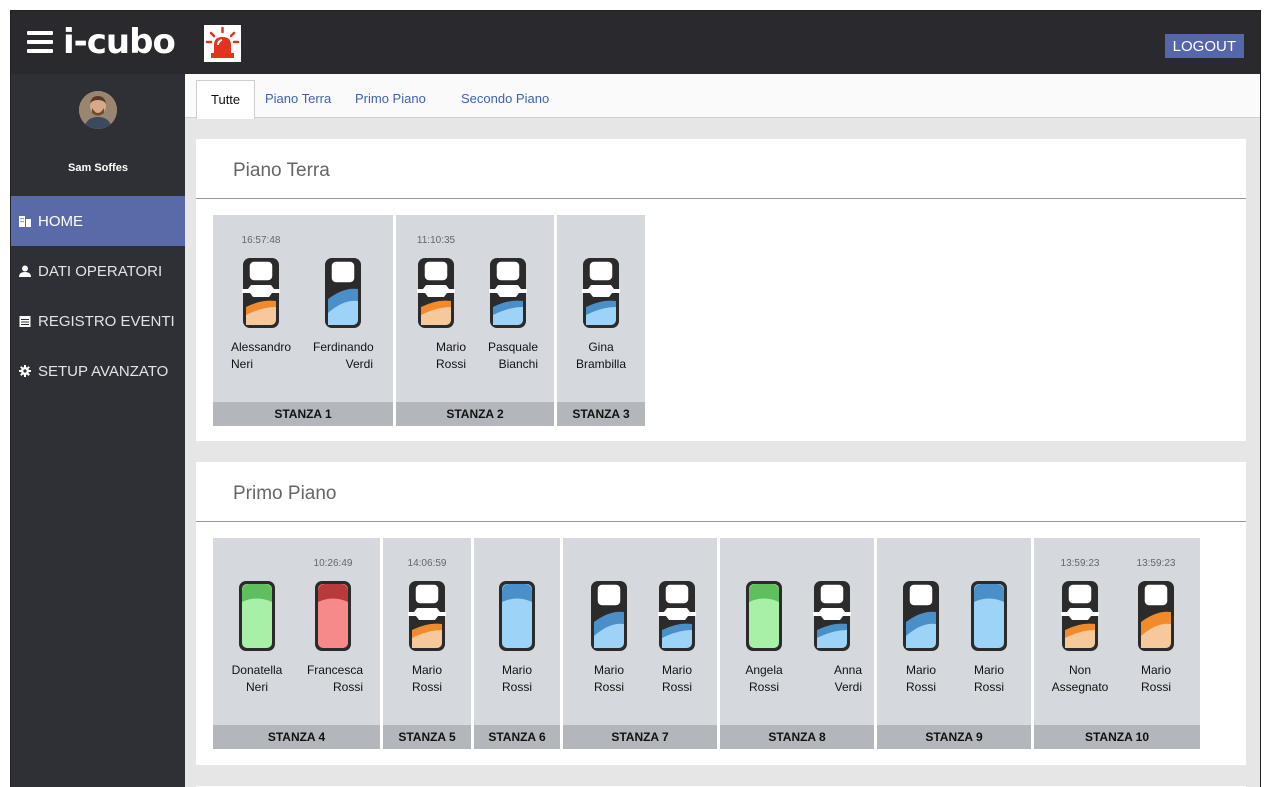  I want to click on bed-slot: Angela Rossi, so click(764, 633).